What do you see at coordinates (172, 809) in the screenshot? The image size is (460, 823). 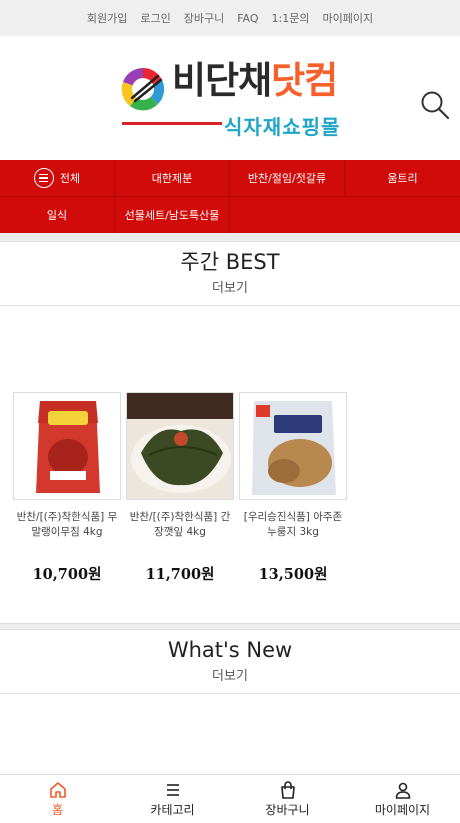 I see `bottom-nav-label: 카테고리` at bounding box center [172, 809].